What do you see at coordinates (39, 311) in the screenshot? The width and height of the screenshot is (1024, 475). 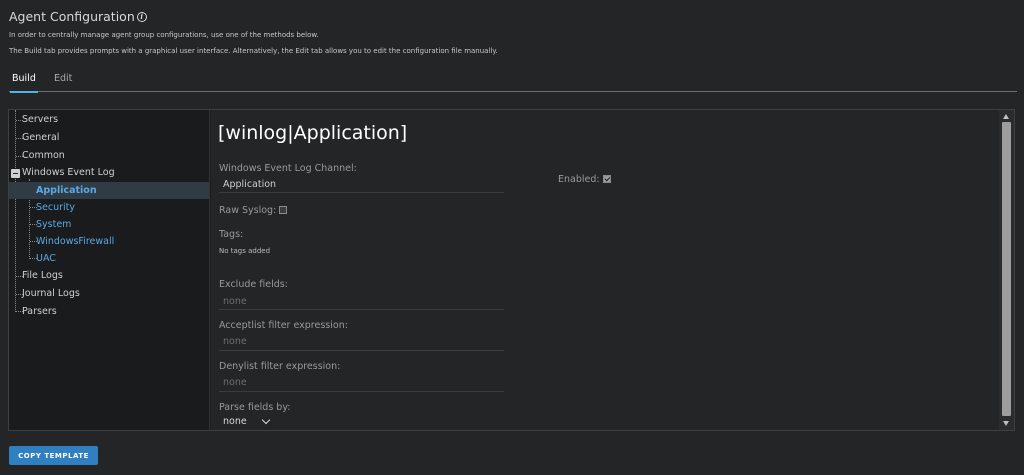 I see `tree-item-parsers: Parsers` at bounding box center [39, 311].